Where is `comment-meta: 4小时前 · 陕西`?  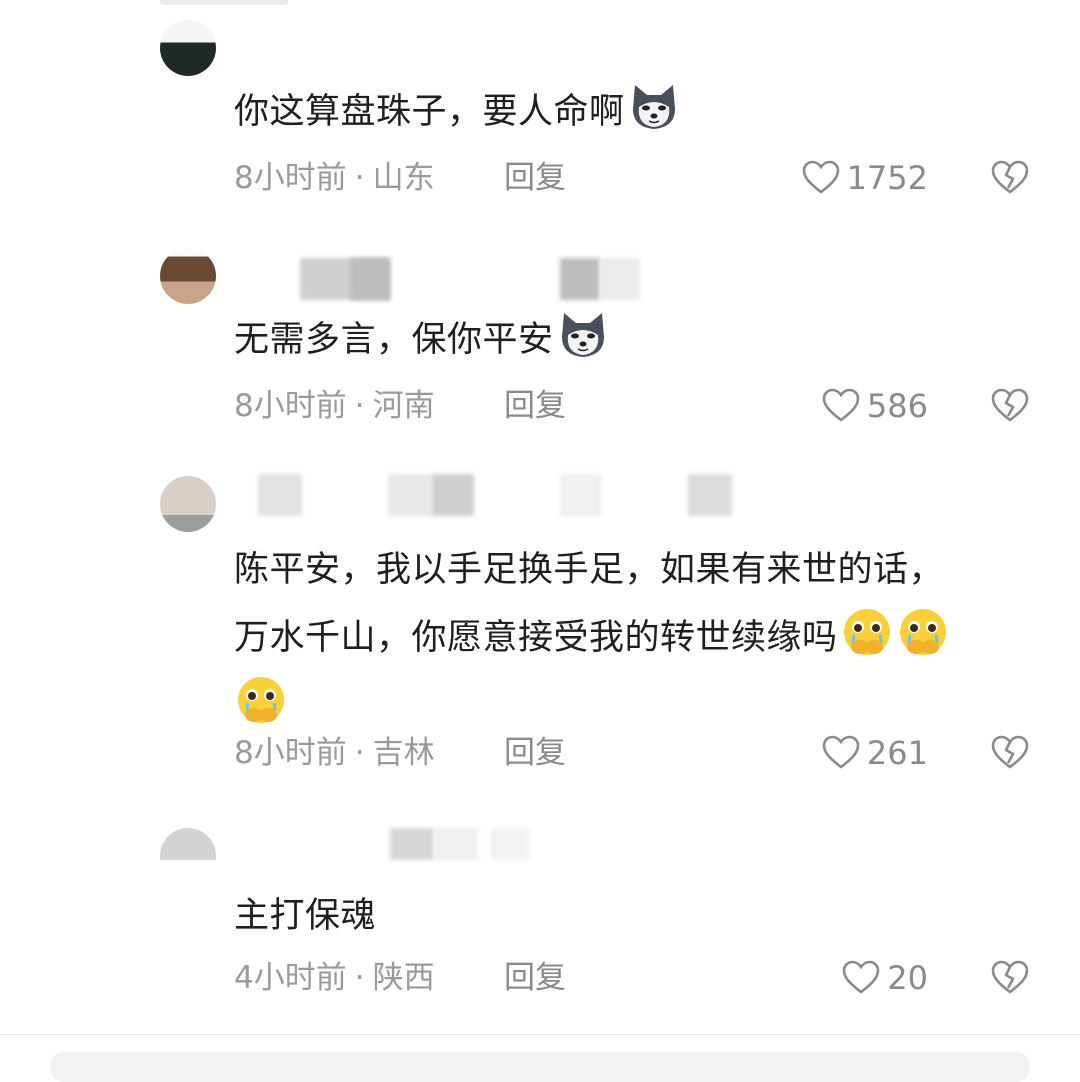 comment-meta: 4小时前 · 陕西 is located at coordinates (334, 978).